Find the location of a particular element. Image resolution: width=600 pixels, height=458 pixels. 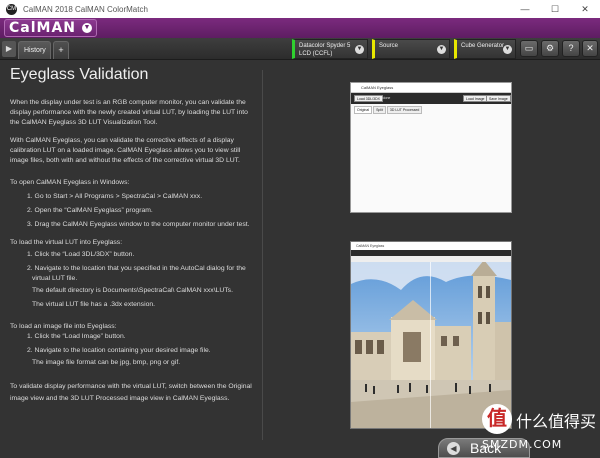

add-tab-button: + is located at coordinates (61, 50).